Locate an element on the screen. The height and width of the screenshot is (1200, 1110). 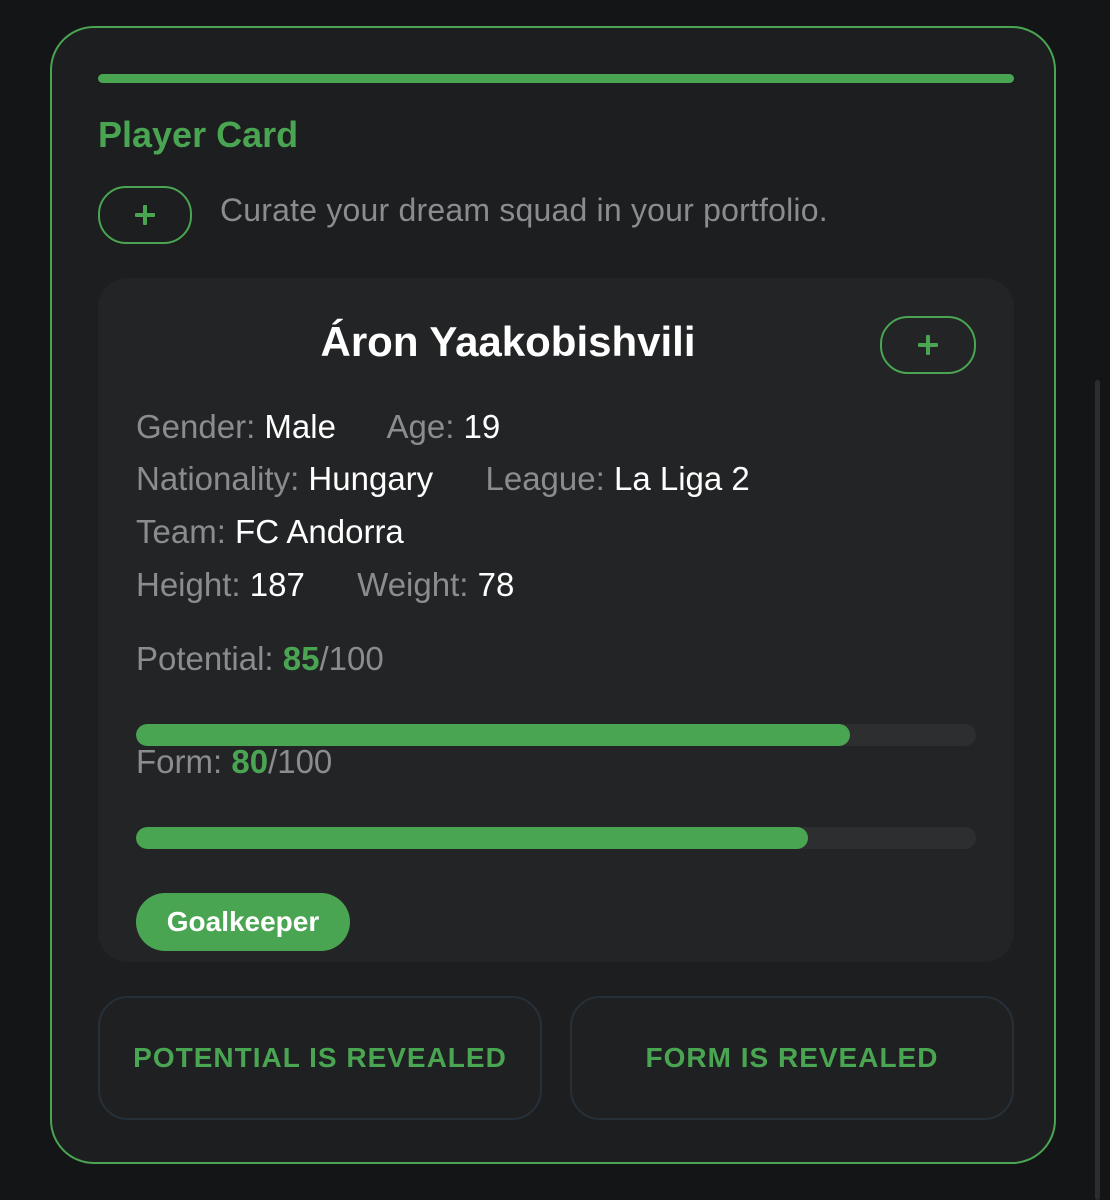
form-max: /100 is located at coordinates (300, 761).